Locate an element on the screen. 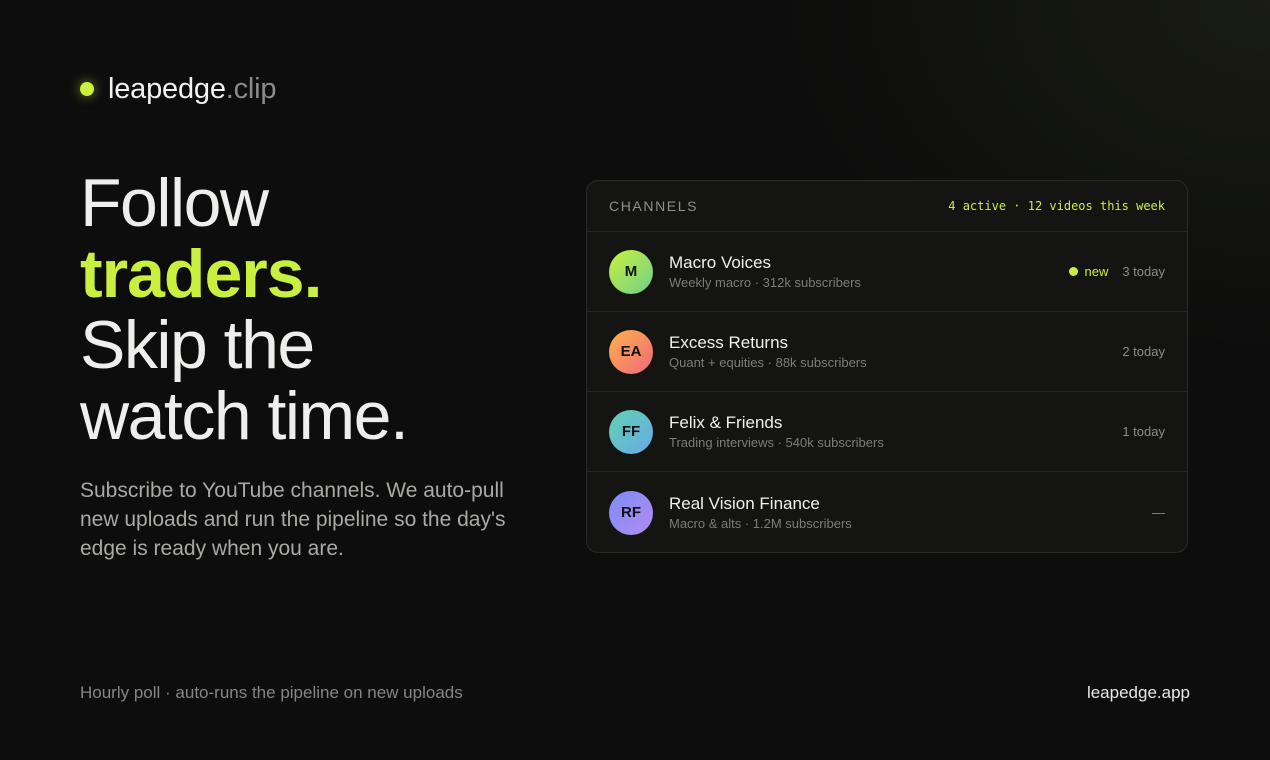 The image size is (1270, 760). channel-avatar-initials: RF is located at coordinates (631, 512).